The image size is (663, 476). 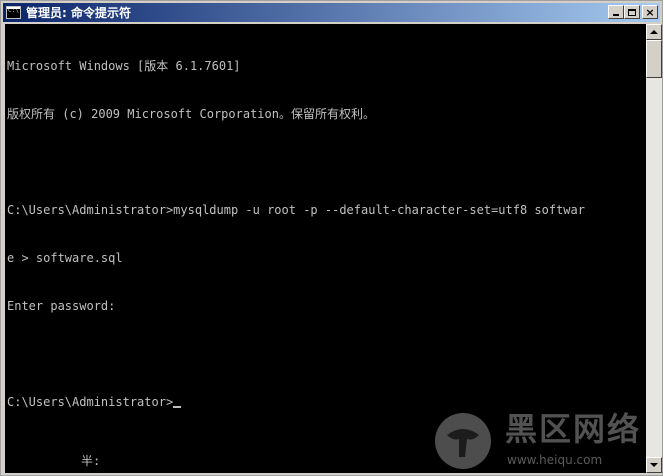 I want to click on console-icon: C:\, so click(x=13, y=12).